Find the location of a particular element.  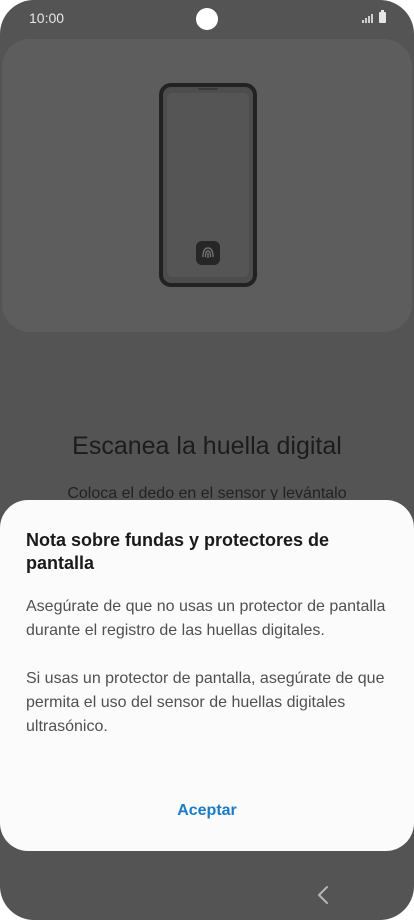

phone-illustration-icon is located at coordinates (208, 185).